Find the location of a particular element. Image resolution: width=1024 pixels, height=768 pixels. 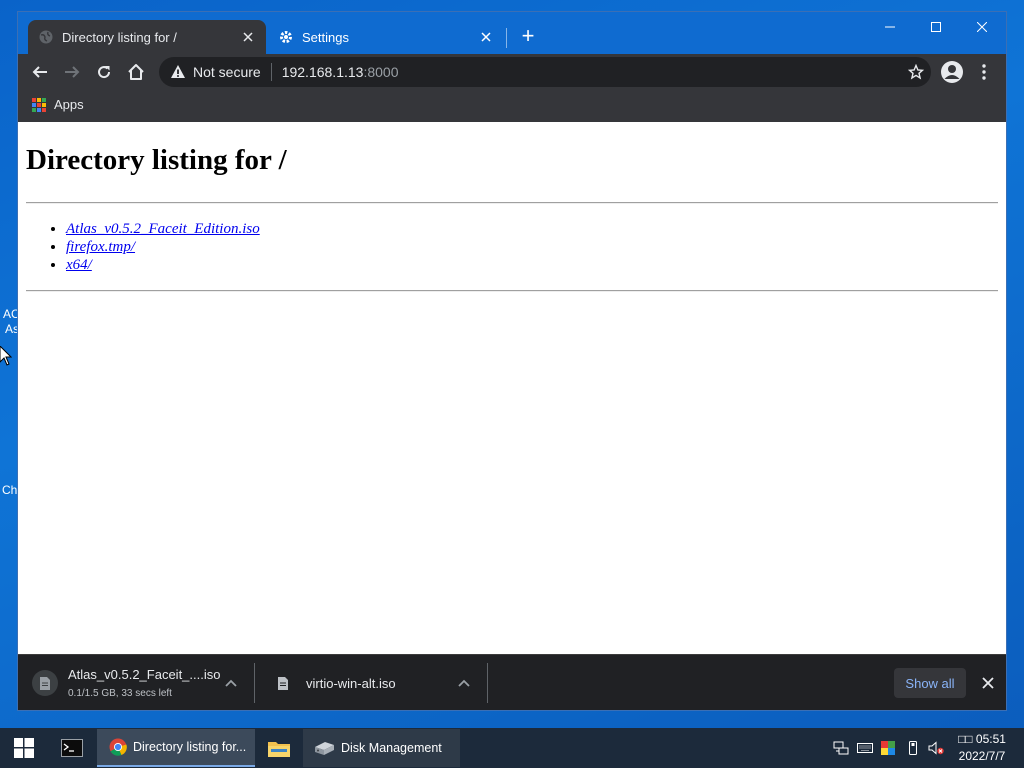

minimize-button is located at coordinates (890, 27).